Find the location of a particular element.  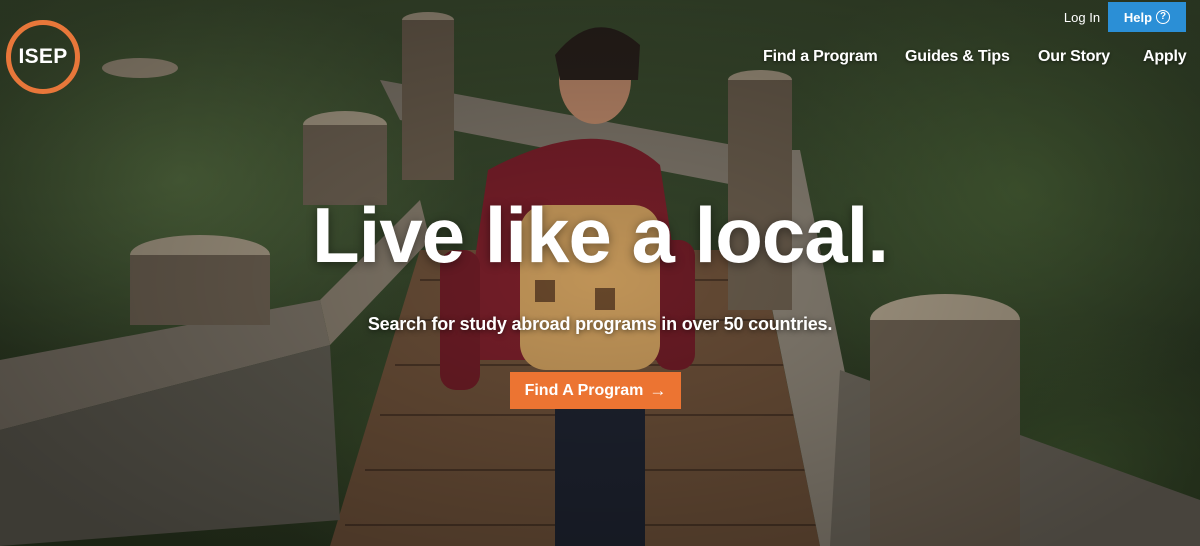

nav-find-a-program: Find a Program is located at coordinates (820, 59).